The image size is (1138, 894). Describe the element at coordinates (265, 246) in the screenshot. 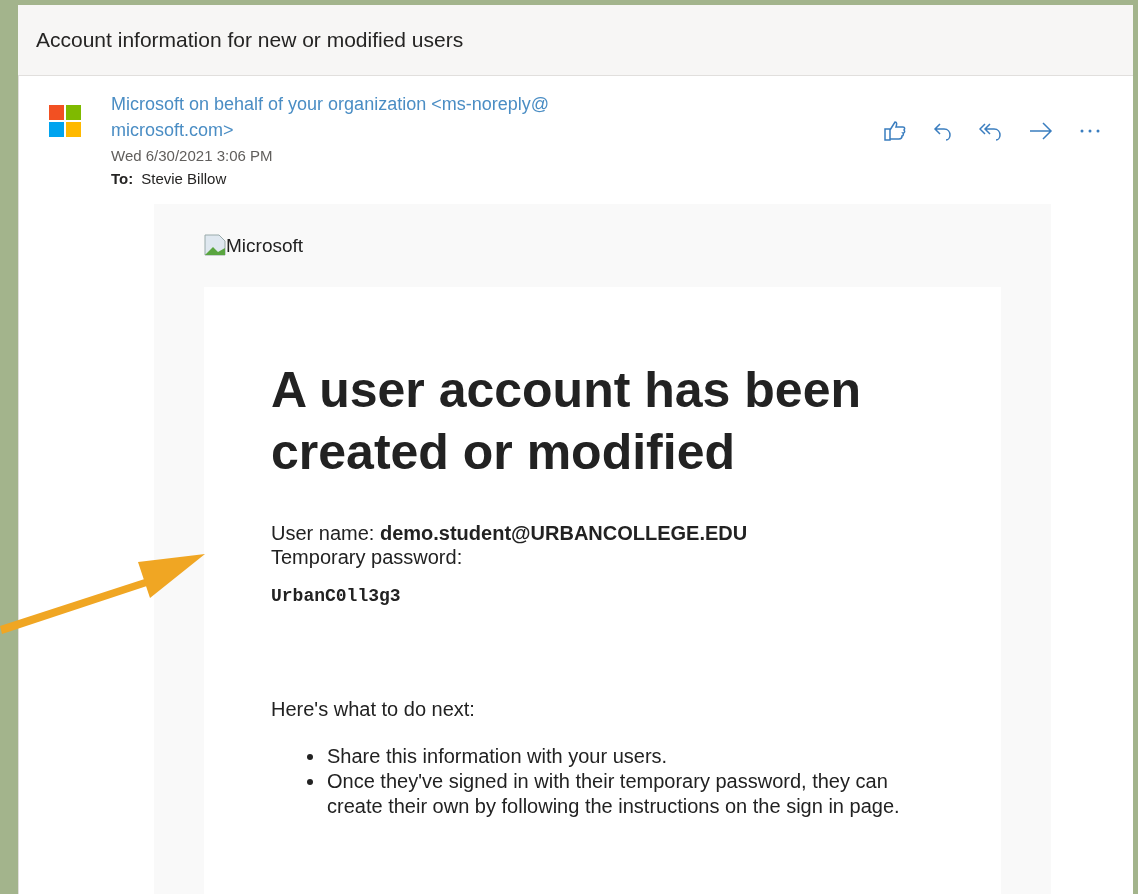

I see `logo-alt-text: Microsoft` at that location.